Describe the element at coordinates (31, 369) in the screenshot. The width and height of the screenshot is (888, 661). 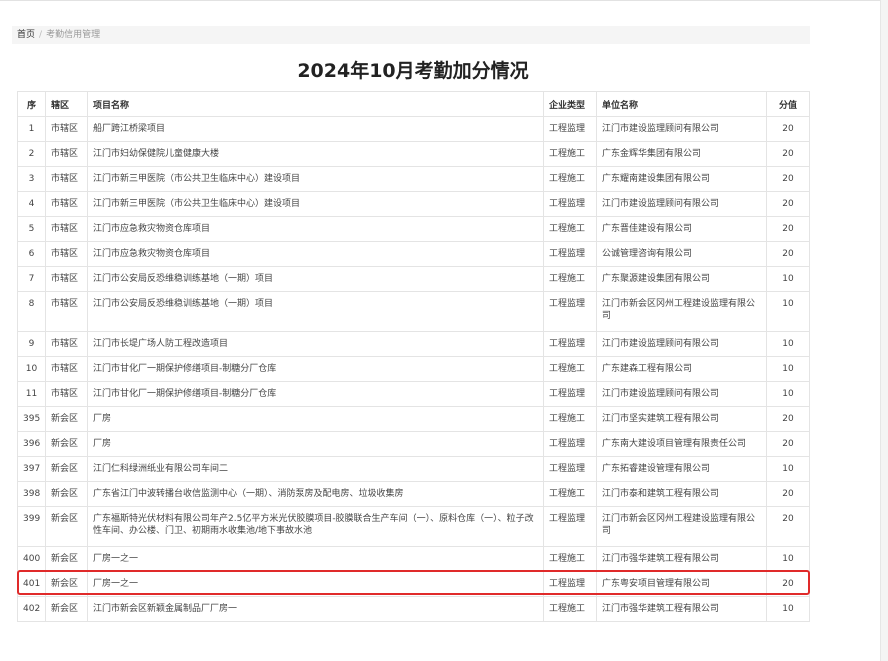
I see `cell-seq: 10` at that location.